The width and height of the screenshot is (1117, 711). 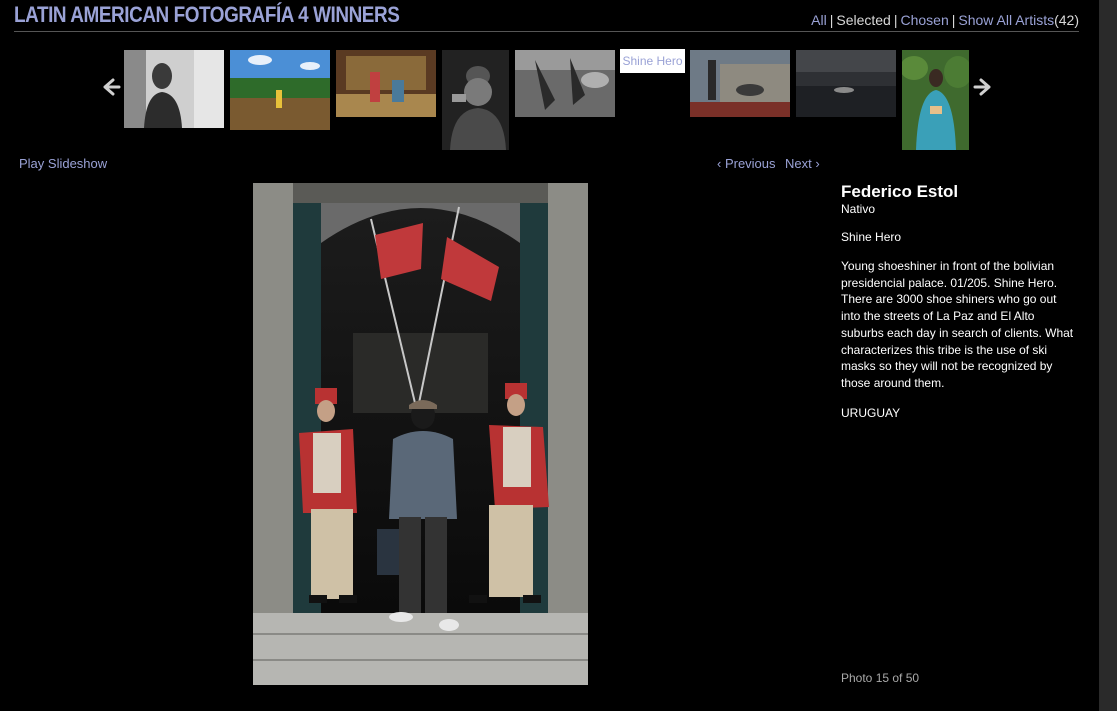 I want to click on artist-name: Federico Estol, so click(x=900, y=191).